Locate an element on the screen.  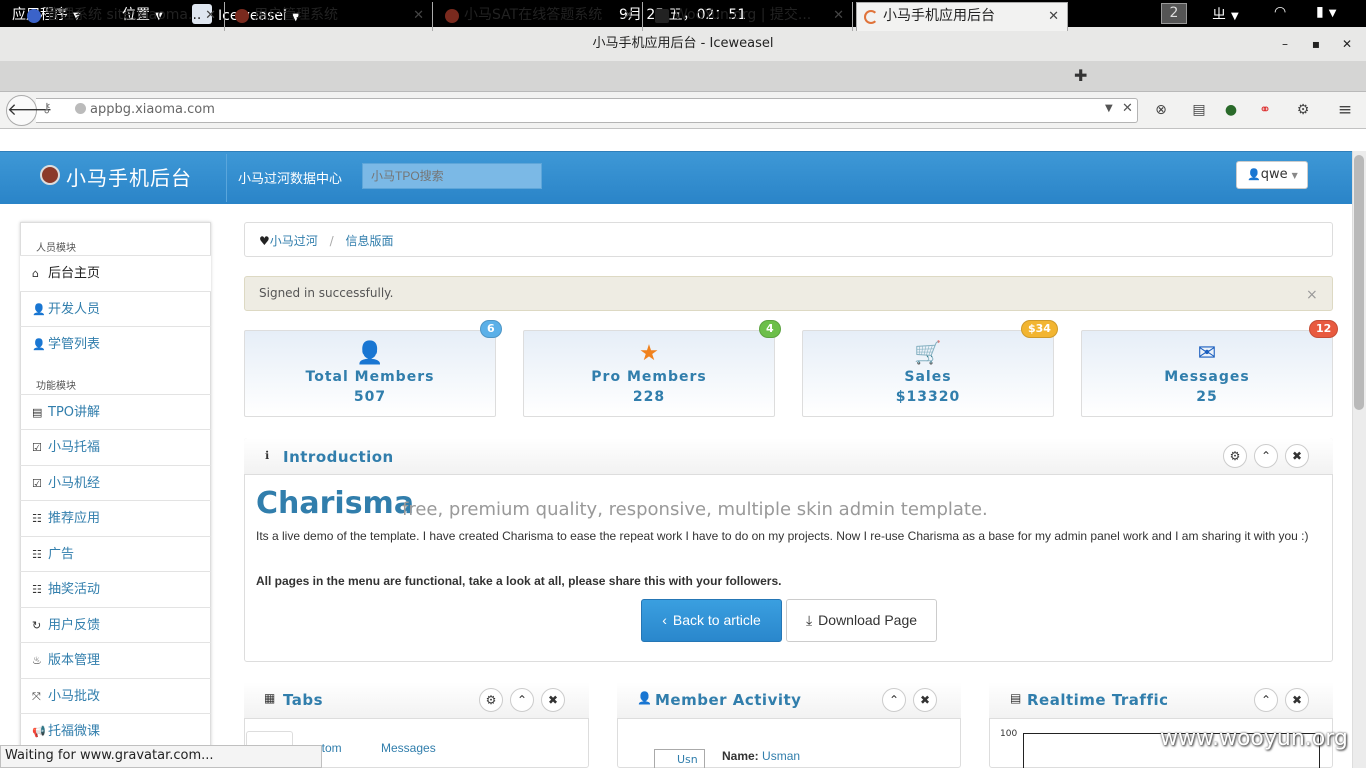
sidebar-item-tpo: ▤ TPO讲解 is located at coordinates (115, 412).